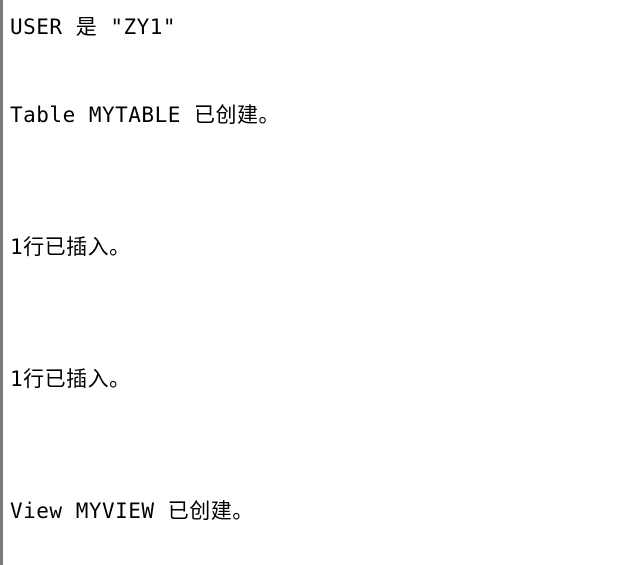 The width and height of the screenshot is (634, 565). Describe the element at coordinates (93, 27) in the screenshot. I see `output-line-user: USER 是 "ZY1"` at that location.